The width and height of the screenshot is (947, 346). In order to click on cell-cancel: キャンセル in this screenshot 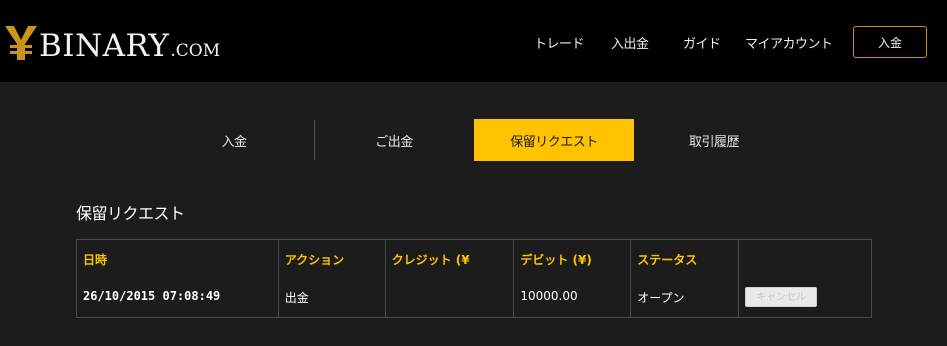, I will do `click(805, 297)`.